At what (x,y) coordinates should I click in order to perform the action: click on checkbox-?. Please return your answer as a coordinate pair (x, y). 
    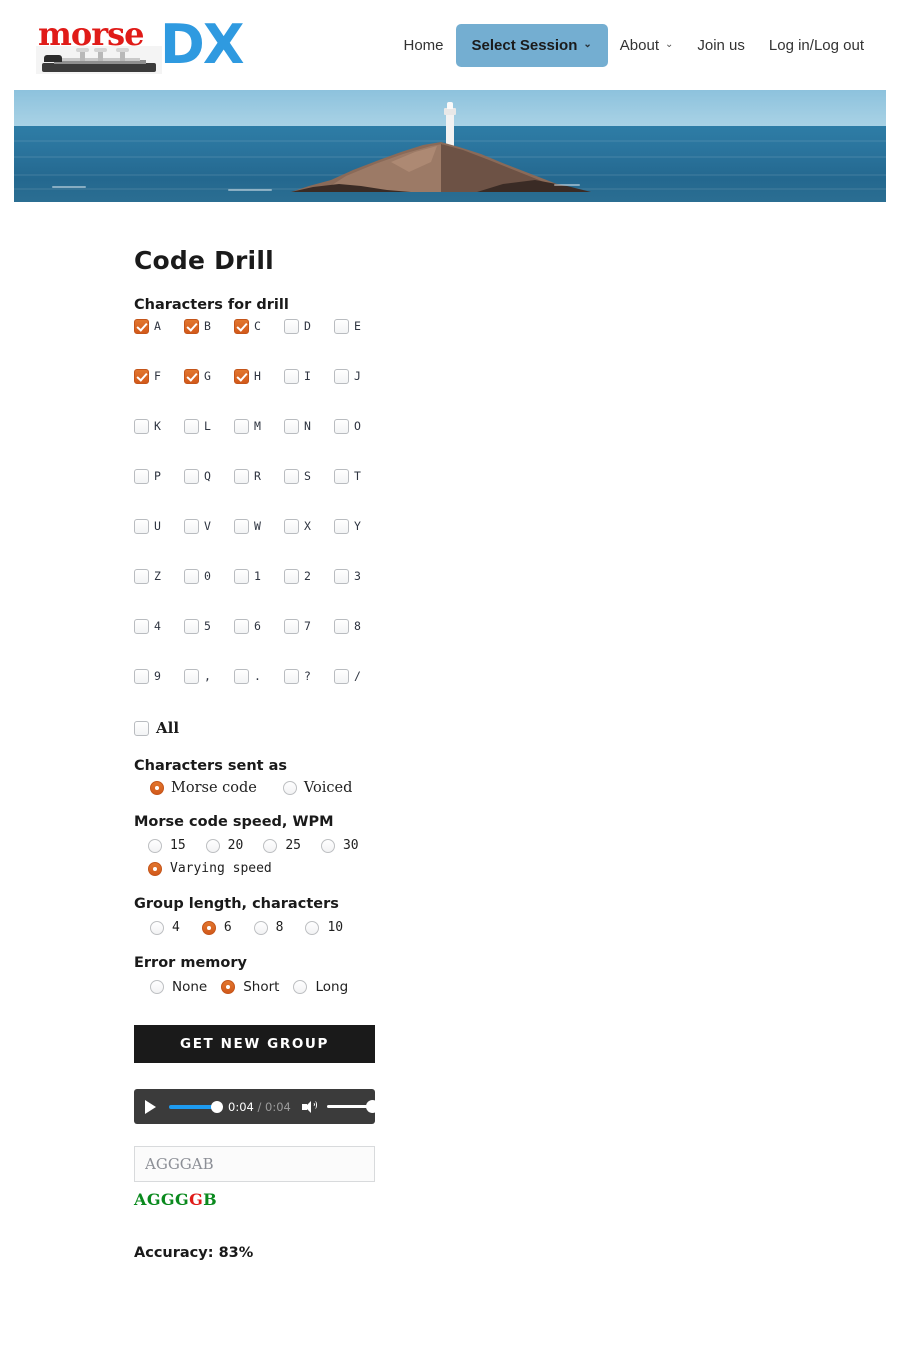
    Looking at the image, I should click on (291, 676).